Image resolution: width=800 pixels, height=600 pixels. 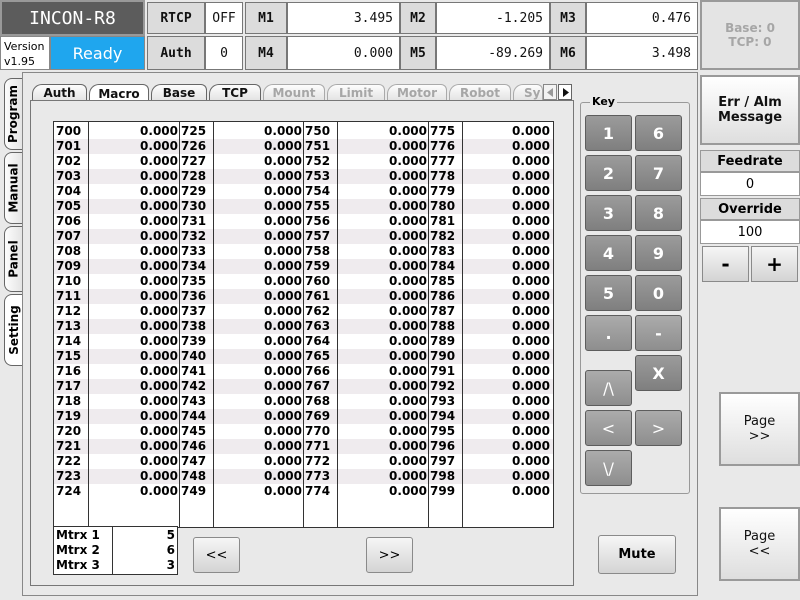 I want to click on side-tab-setting: Setting, so click(x=13, y=330).